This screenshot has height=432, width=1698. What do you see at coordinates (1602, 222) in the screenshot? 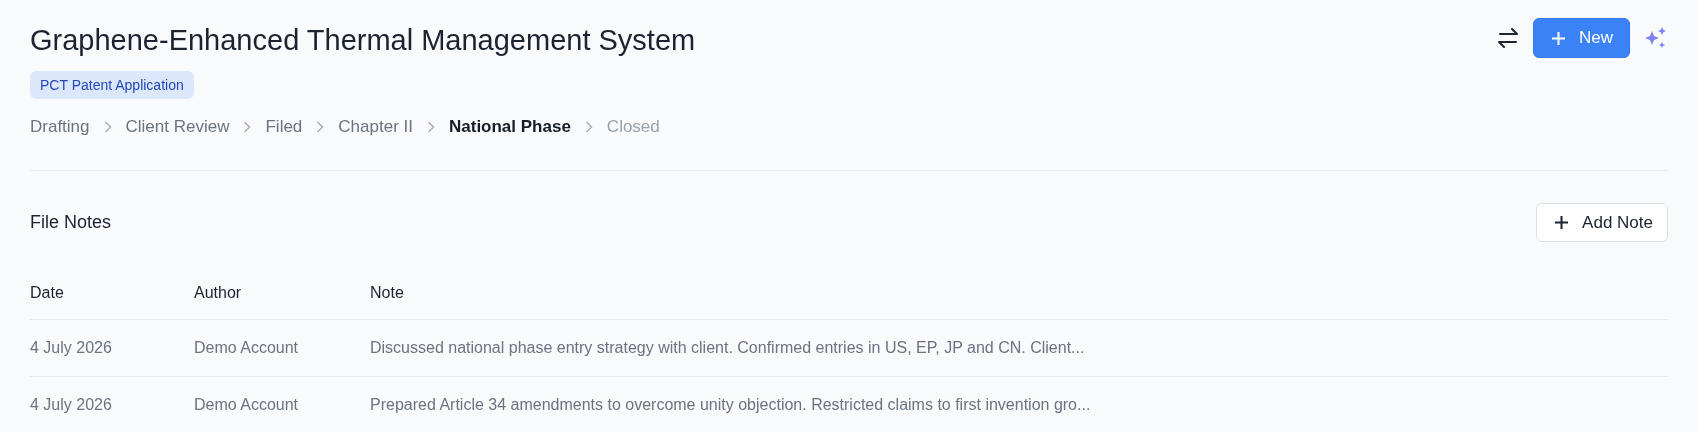
I see `add-note-button: Add Note` at bounding box center [1602, 222].